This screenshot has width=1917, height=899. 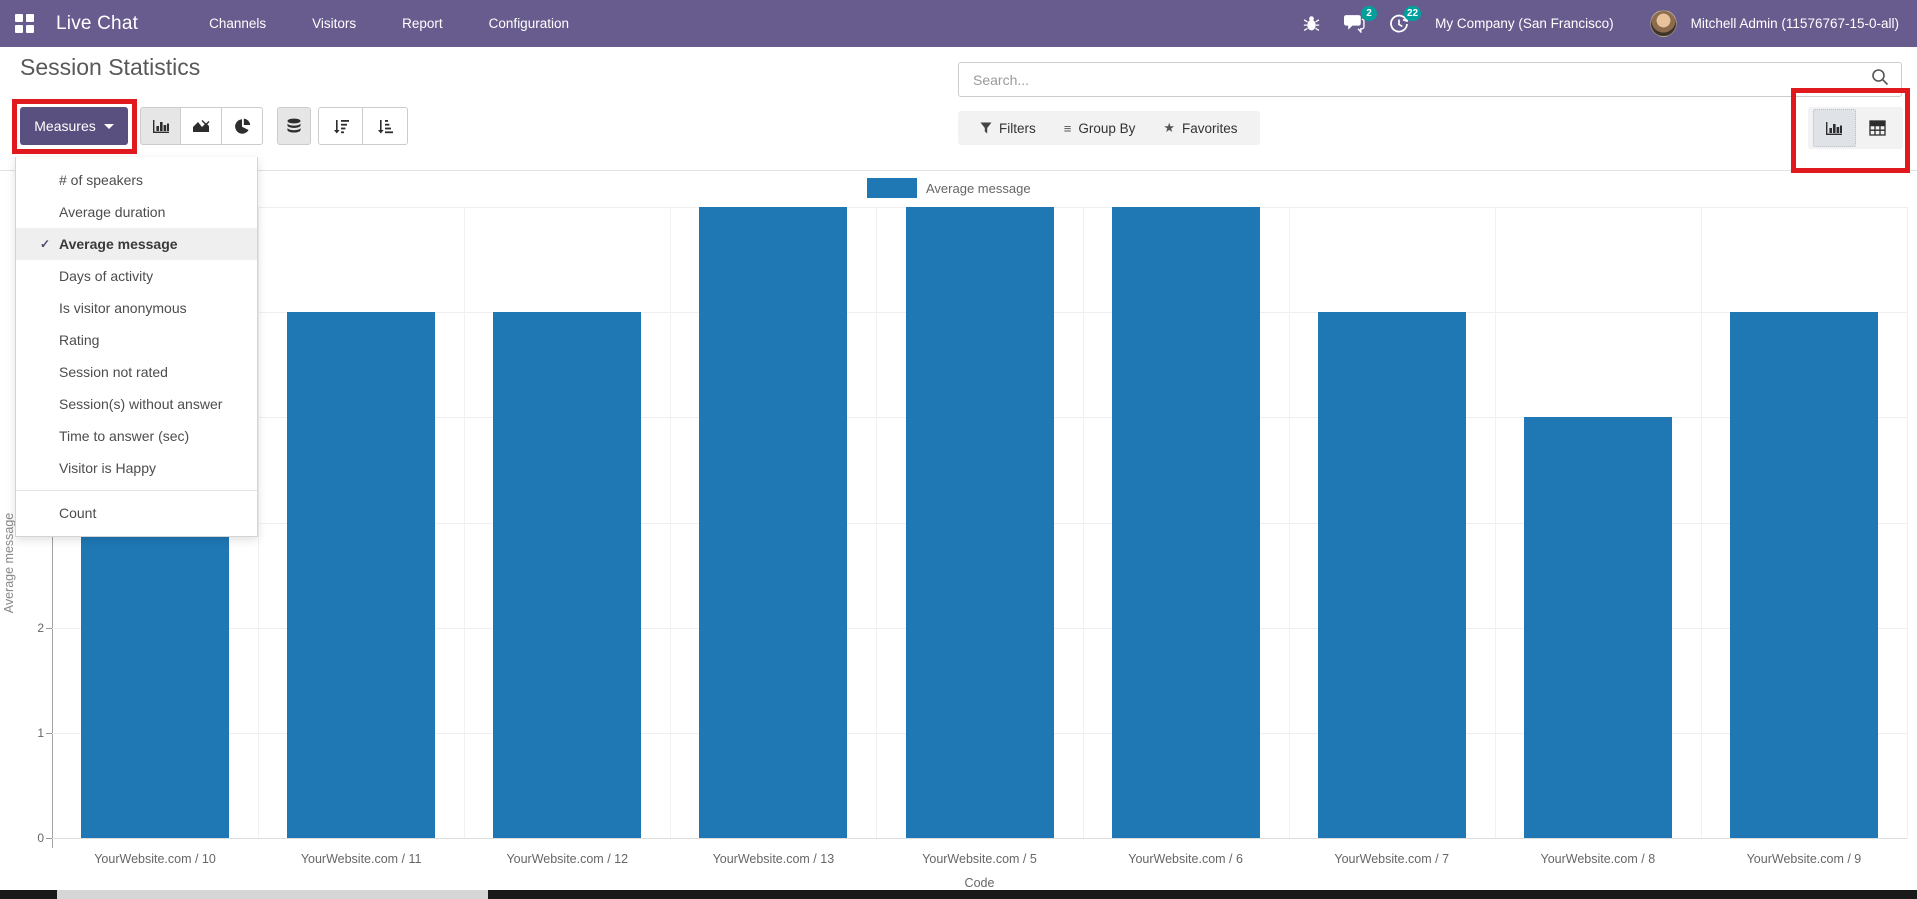 I want to click on x-category-label: YourWebsite.com / 6, so click(x=1185, y=859).